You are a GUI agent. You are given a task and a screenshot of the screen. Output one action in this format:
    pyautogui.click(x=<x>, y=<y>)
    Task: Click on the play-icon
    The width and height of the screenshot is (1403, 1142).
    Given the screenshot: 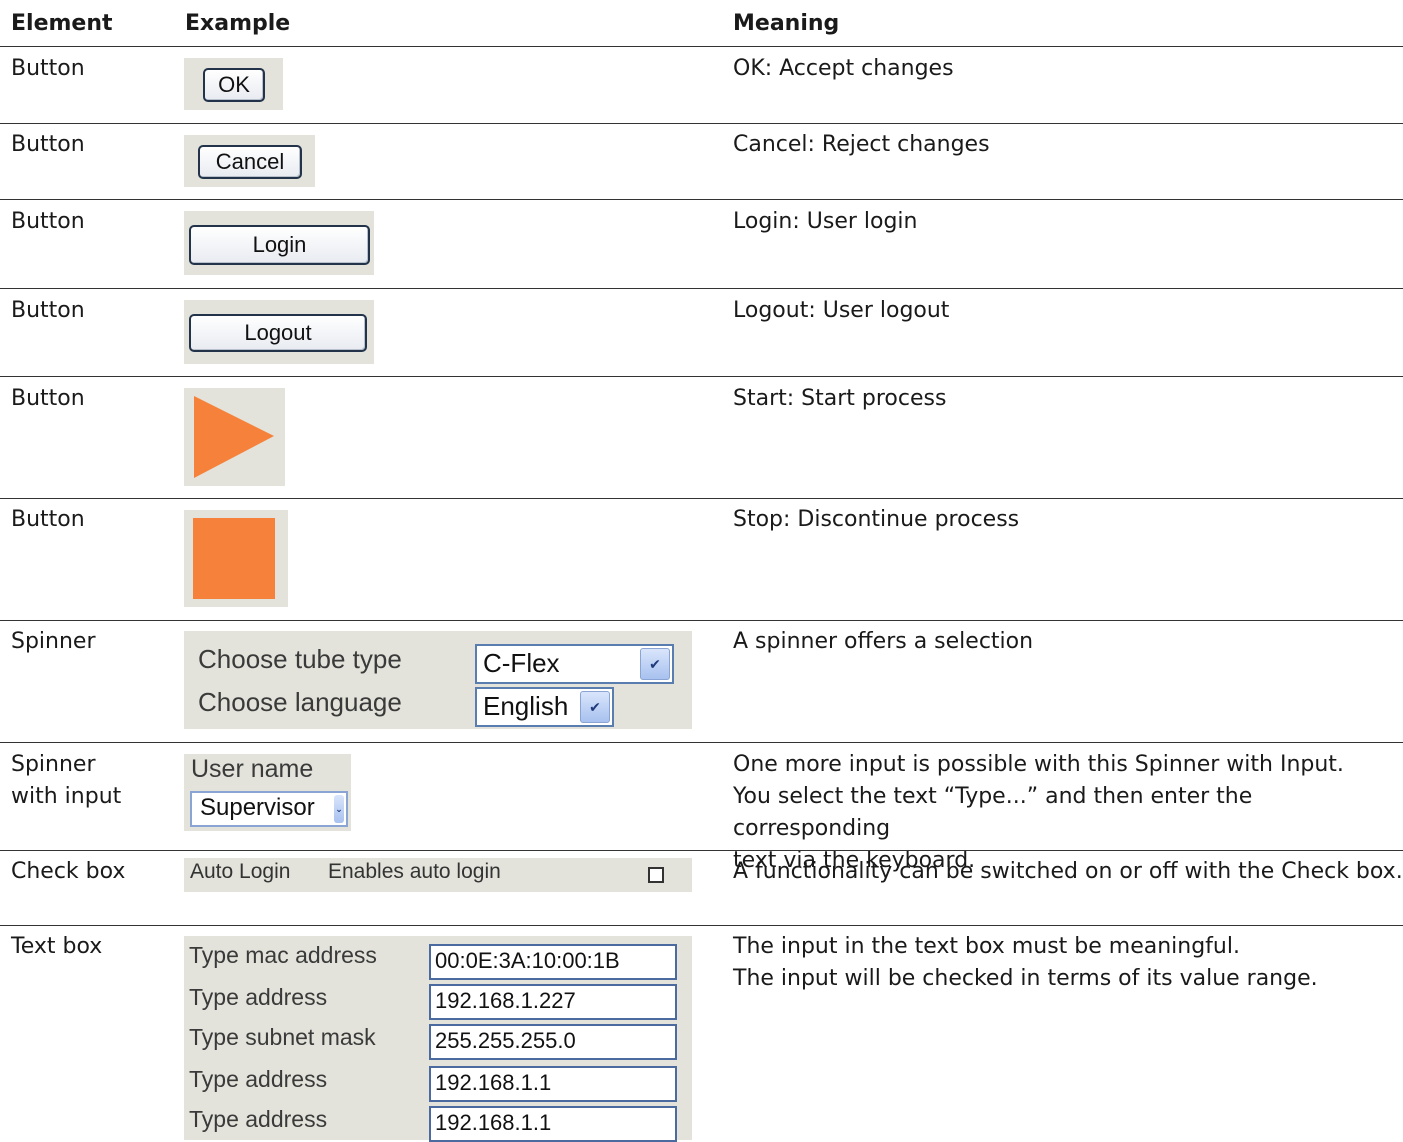 What is the action you would take?
    pyautogui.click(x=234, y=437)
    